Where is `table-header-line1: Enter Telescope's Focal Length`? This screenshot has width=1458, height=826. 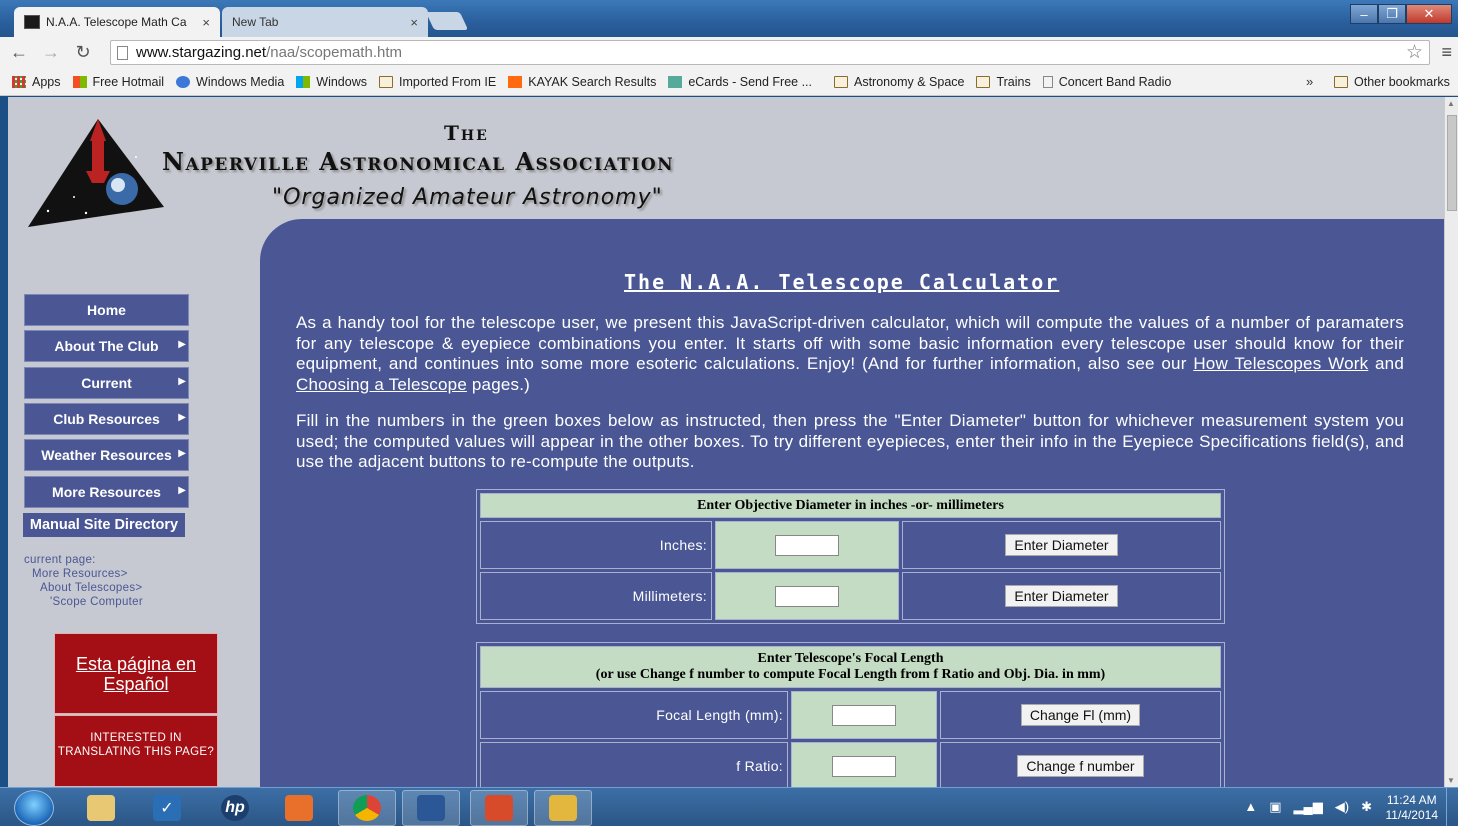 table-header-line1: Enter Telescope's Focal Length is located at coordinates (850, 658).